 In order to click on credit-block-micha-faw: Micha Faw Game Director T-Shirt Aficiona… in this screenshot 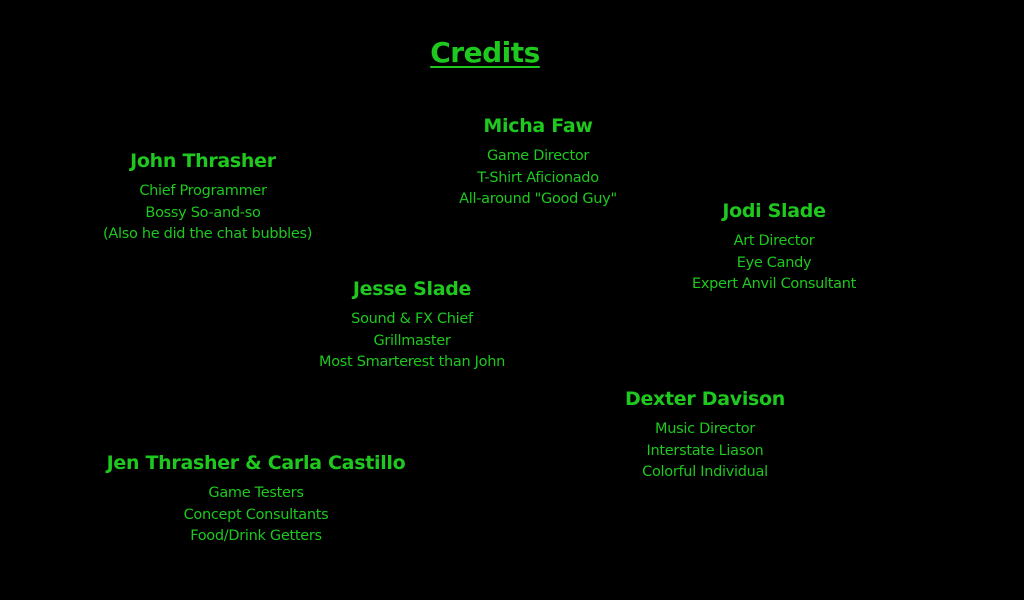, I will do `click(538, 162)`.